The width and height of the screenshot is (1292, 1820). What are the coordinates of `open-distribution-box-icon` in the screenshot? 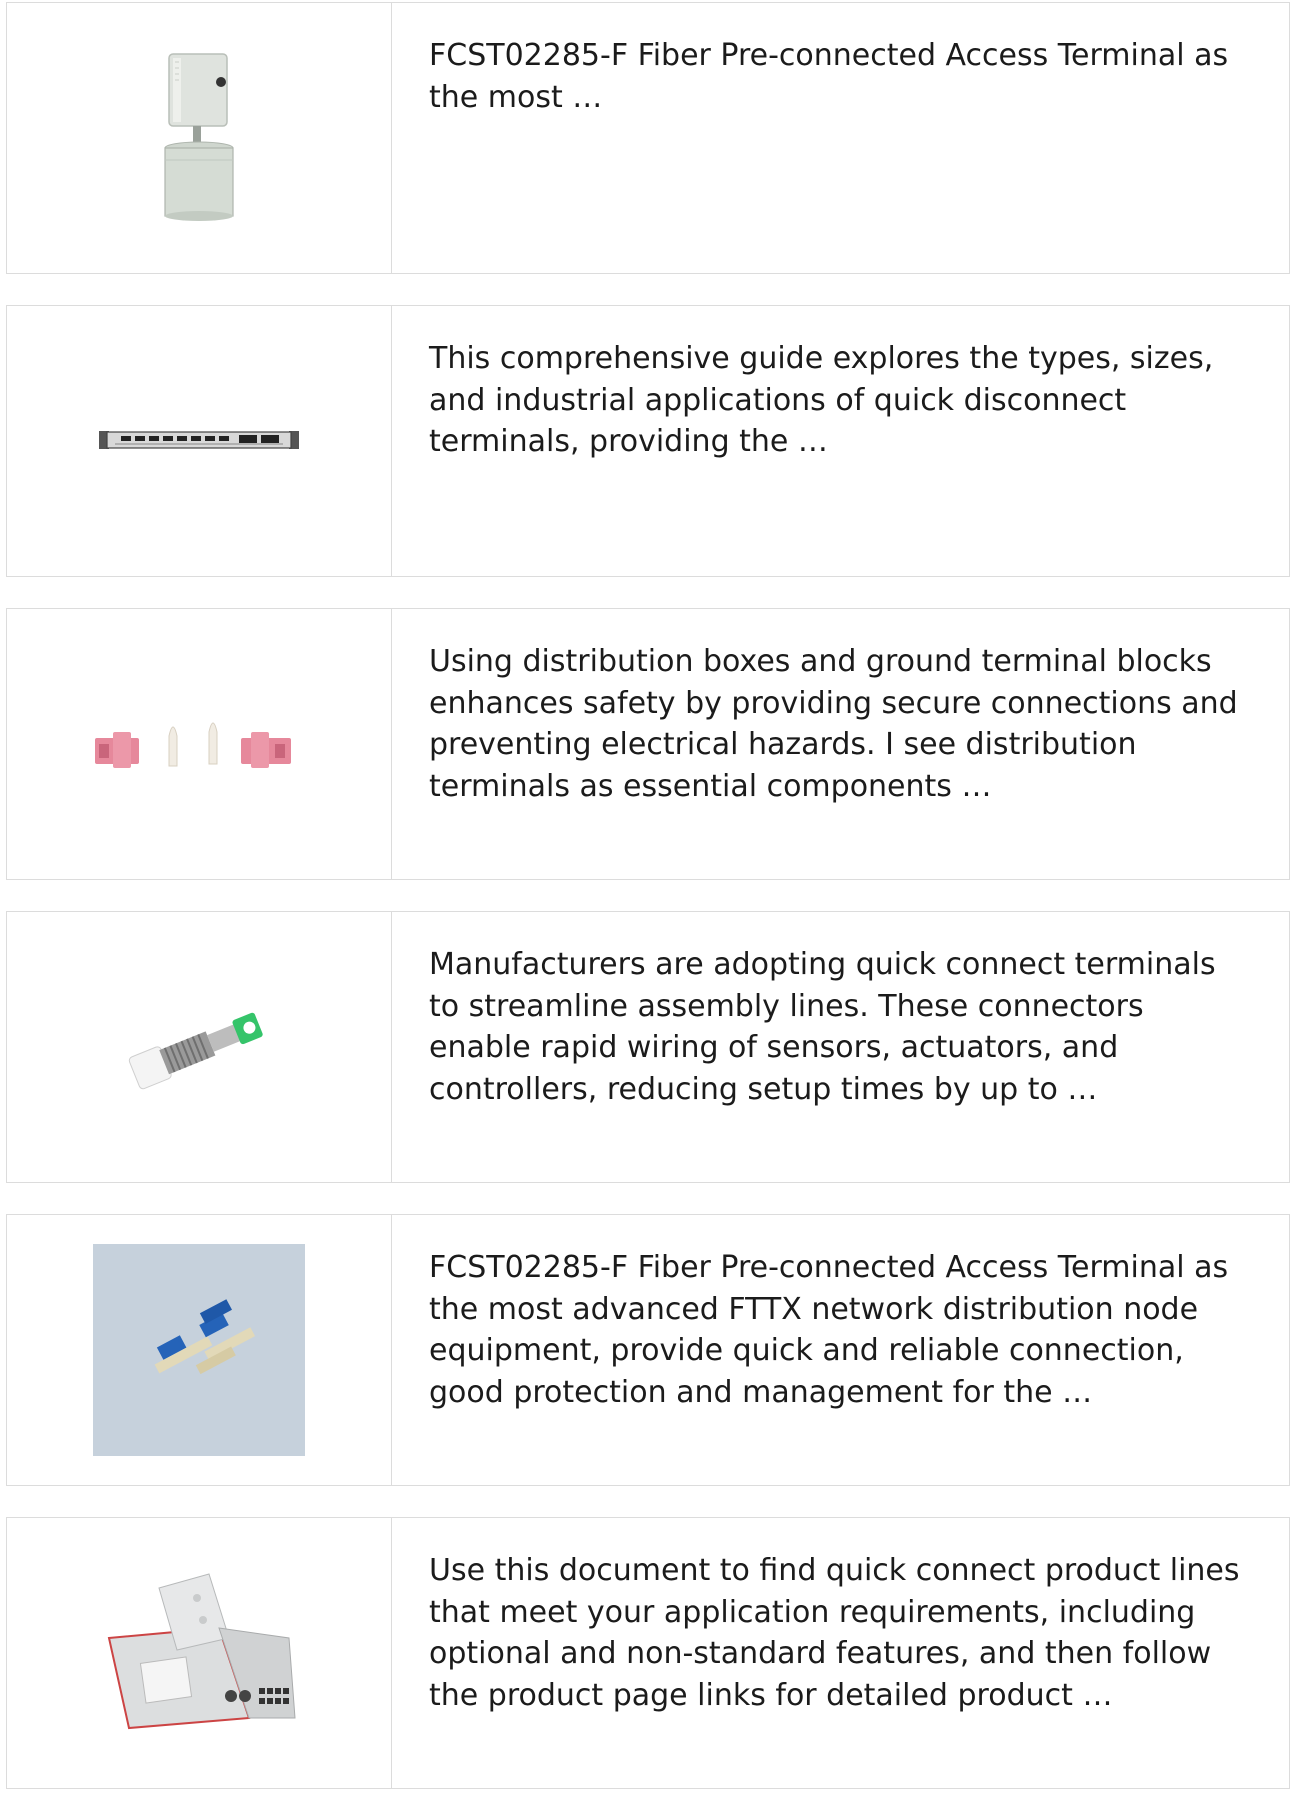 It's located at (201, 1651).